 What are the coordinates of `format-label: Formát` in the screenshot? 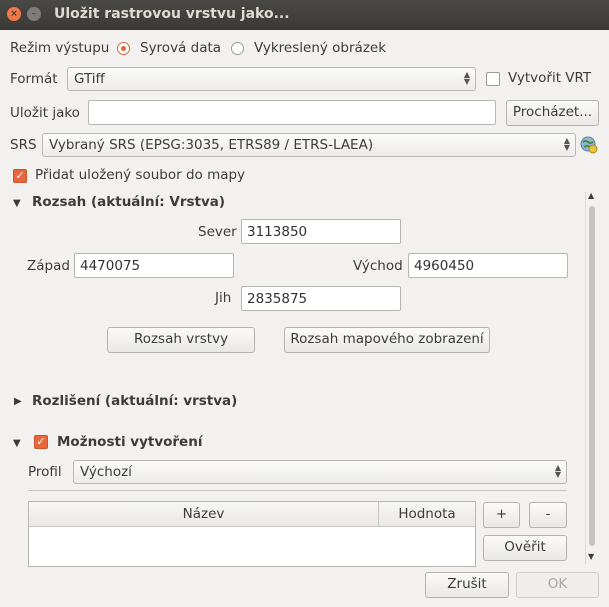 It's located at (34, 79).